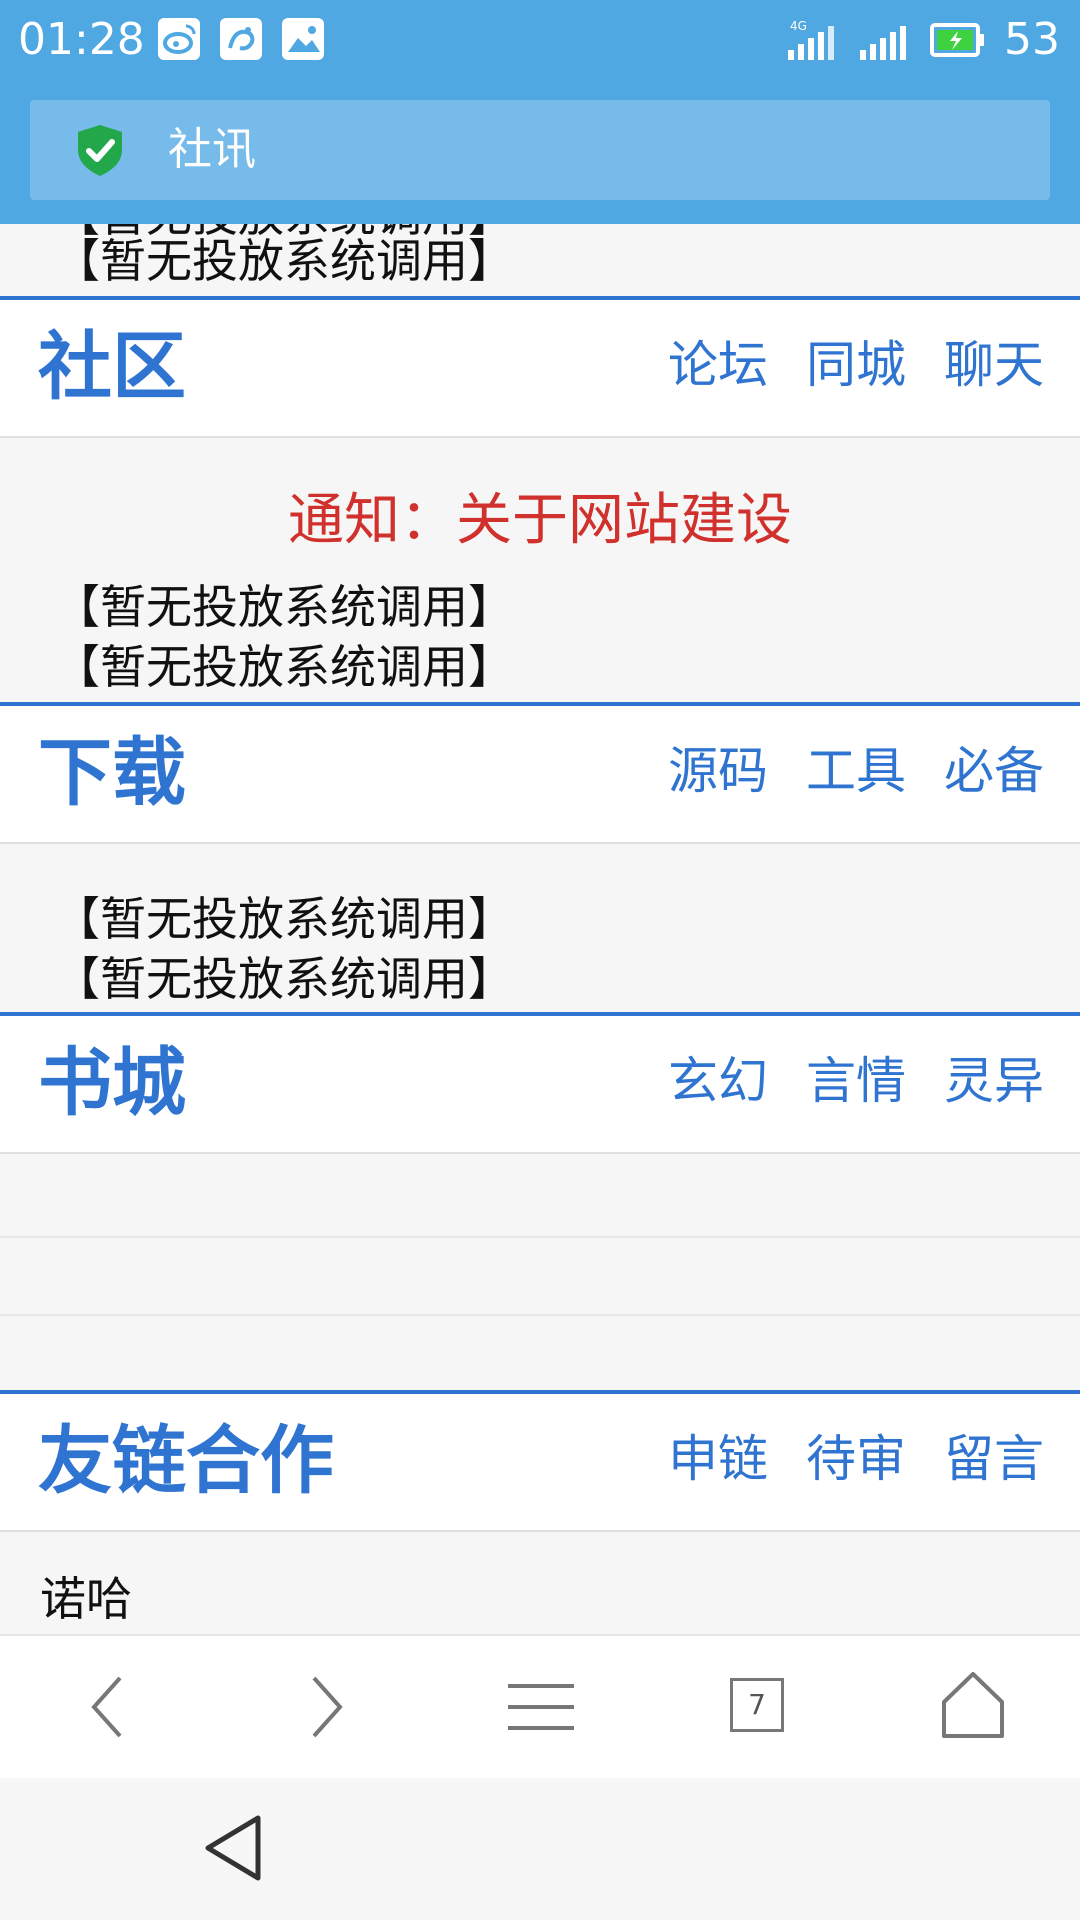 This screenshot has width=1080, height=1920. Describe the element at coordinates (540, 42) in the screenshot. I see `status-bar: 01:28 4G 53` at that location.